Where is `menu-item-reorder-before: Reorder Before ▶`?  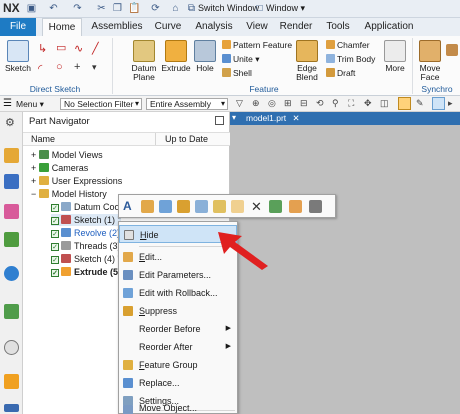
menu-item-reorder-before: Reorder Before ▶ is located at coordinates (178, 329).